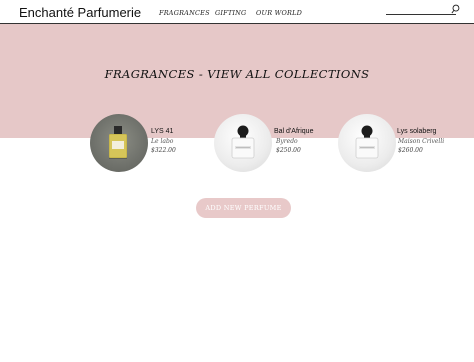 The width and height of the screenshot is (474, 362). I want to click on product-name: LYS 41, so click(162, 131).